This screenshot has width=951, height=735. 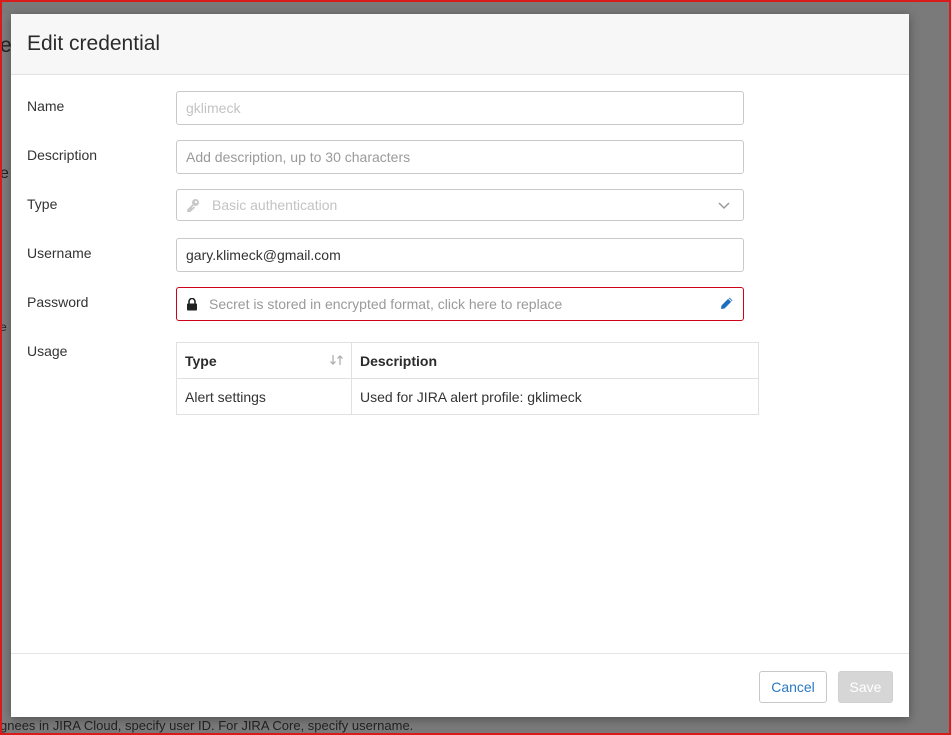 What do you see at coordinates (298, 157) in the screenshot?
I see `description-placeholder: Add description, up to 30 characters` at bounding box center [298, 157].